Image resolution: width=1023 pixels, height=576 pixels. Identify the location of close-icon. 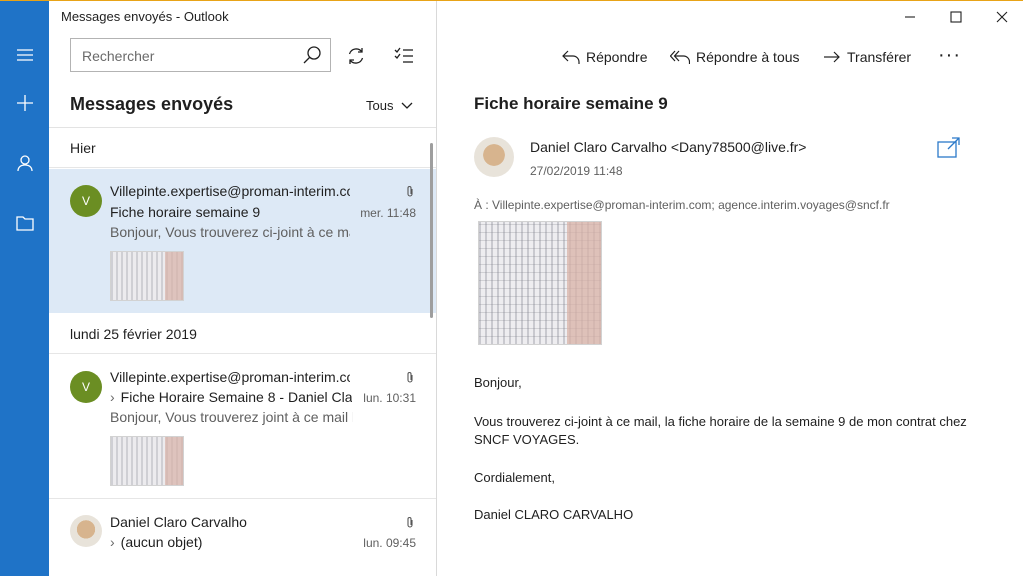
(1002, 17).